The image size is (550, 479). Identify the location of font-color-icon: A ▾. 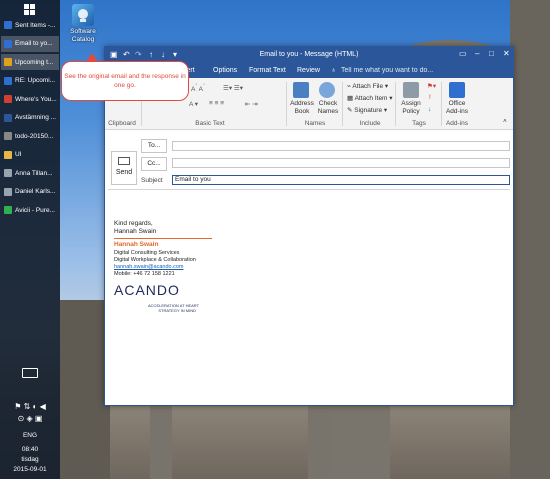
(193, 104).